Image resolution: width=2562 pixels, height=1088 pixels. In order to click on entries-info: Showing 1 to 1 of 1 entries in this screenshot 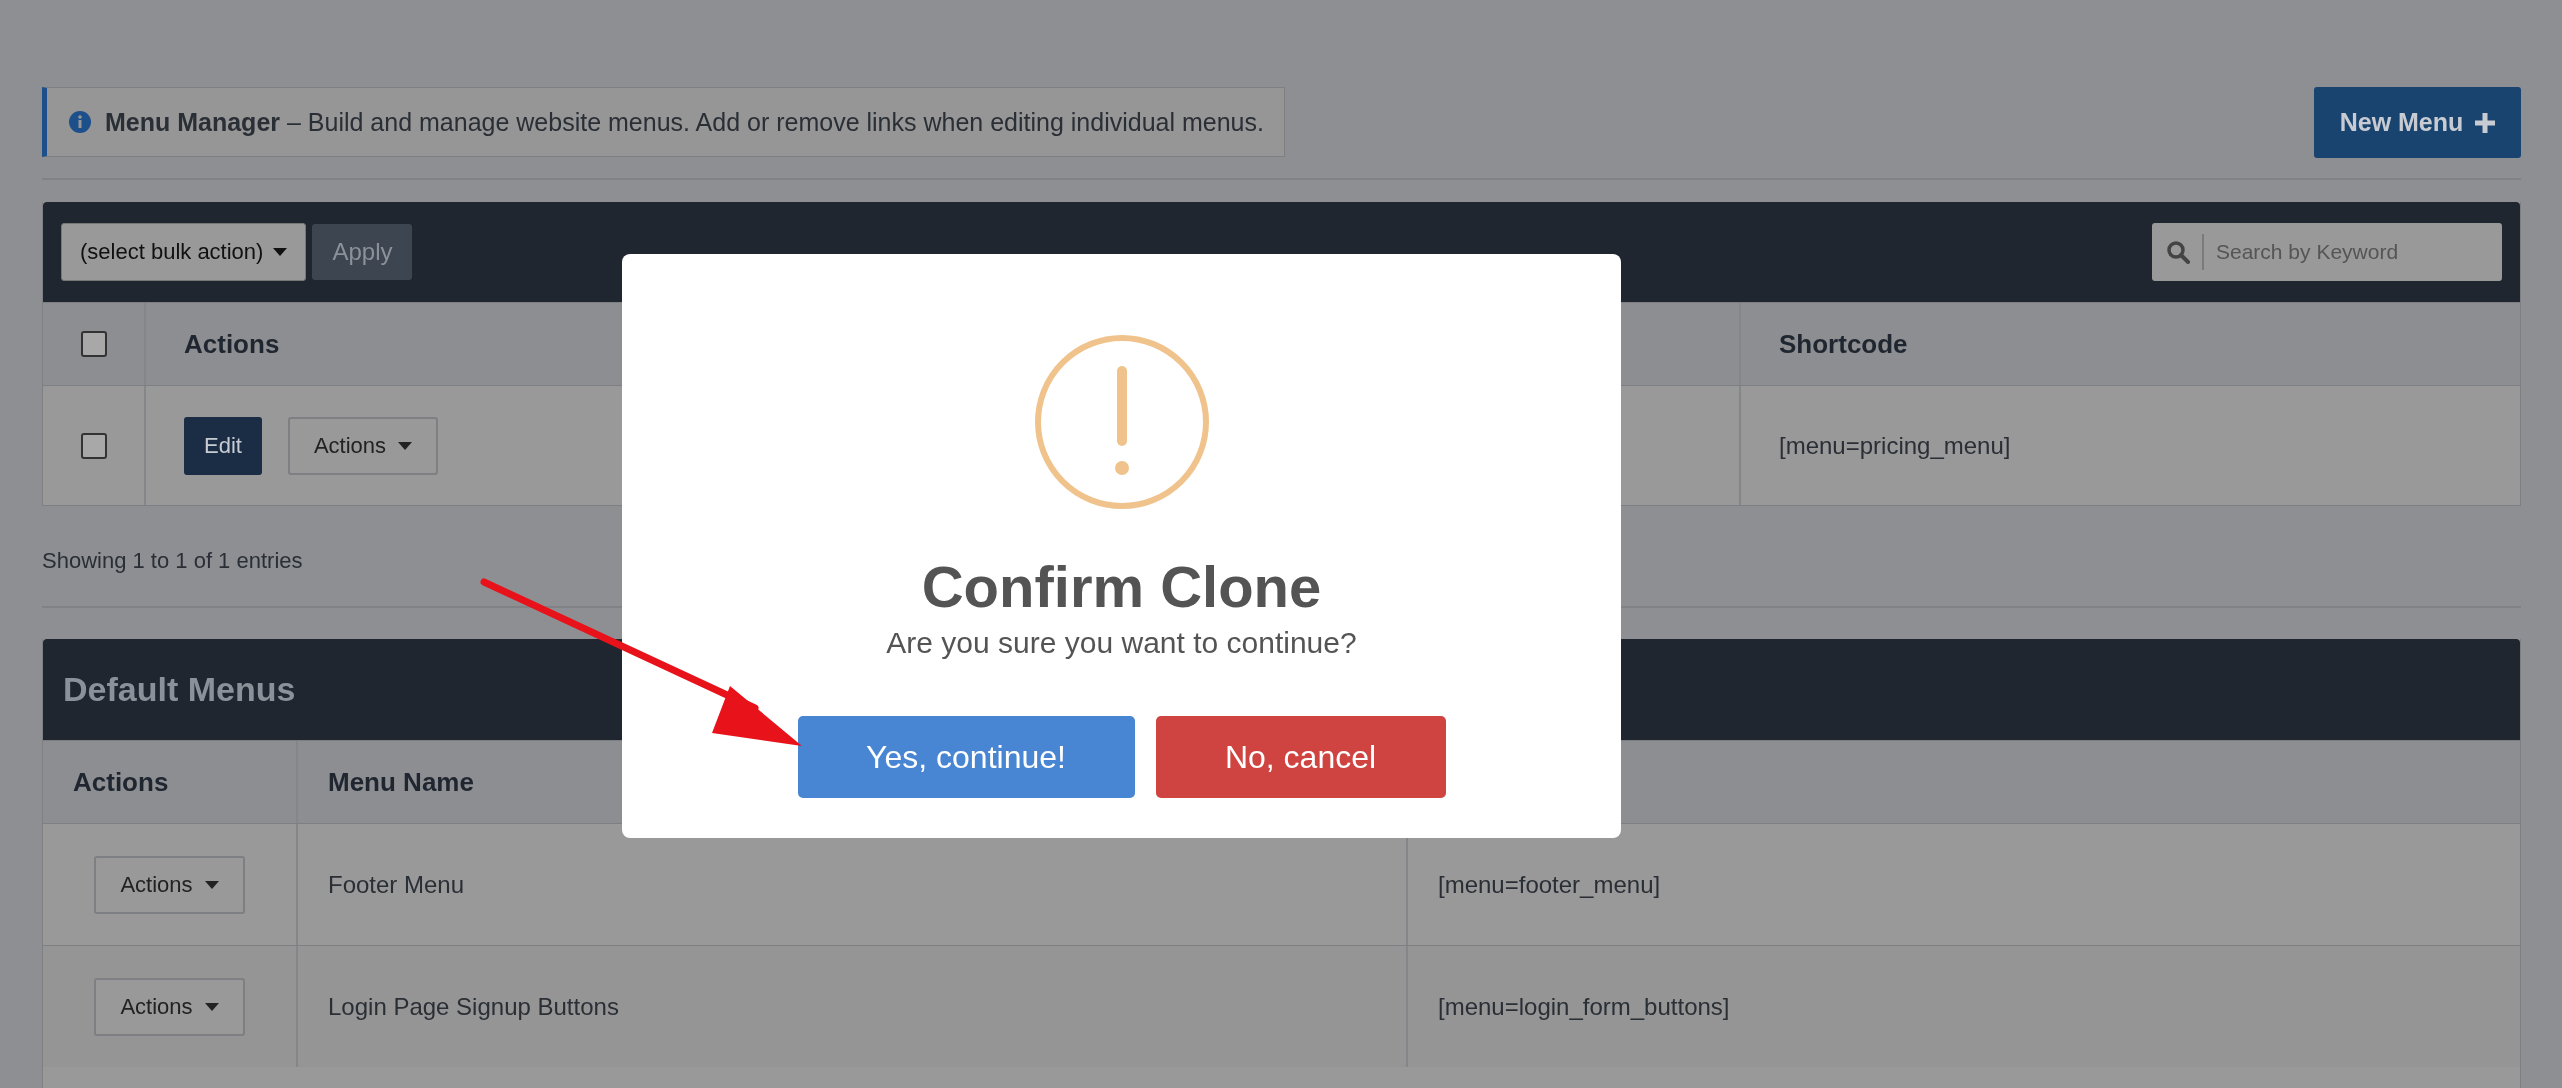, I will do `click(172, 561)`.